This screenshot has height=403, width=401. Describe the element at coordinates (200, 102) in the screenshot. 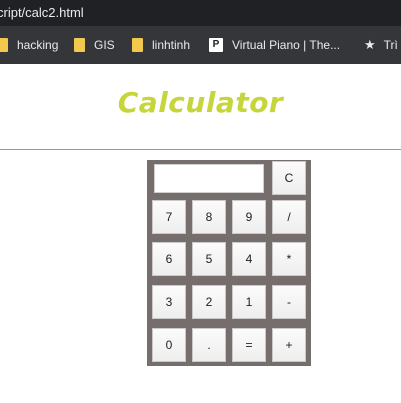

I see `page-title: Calculator` at that location.